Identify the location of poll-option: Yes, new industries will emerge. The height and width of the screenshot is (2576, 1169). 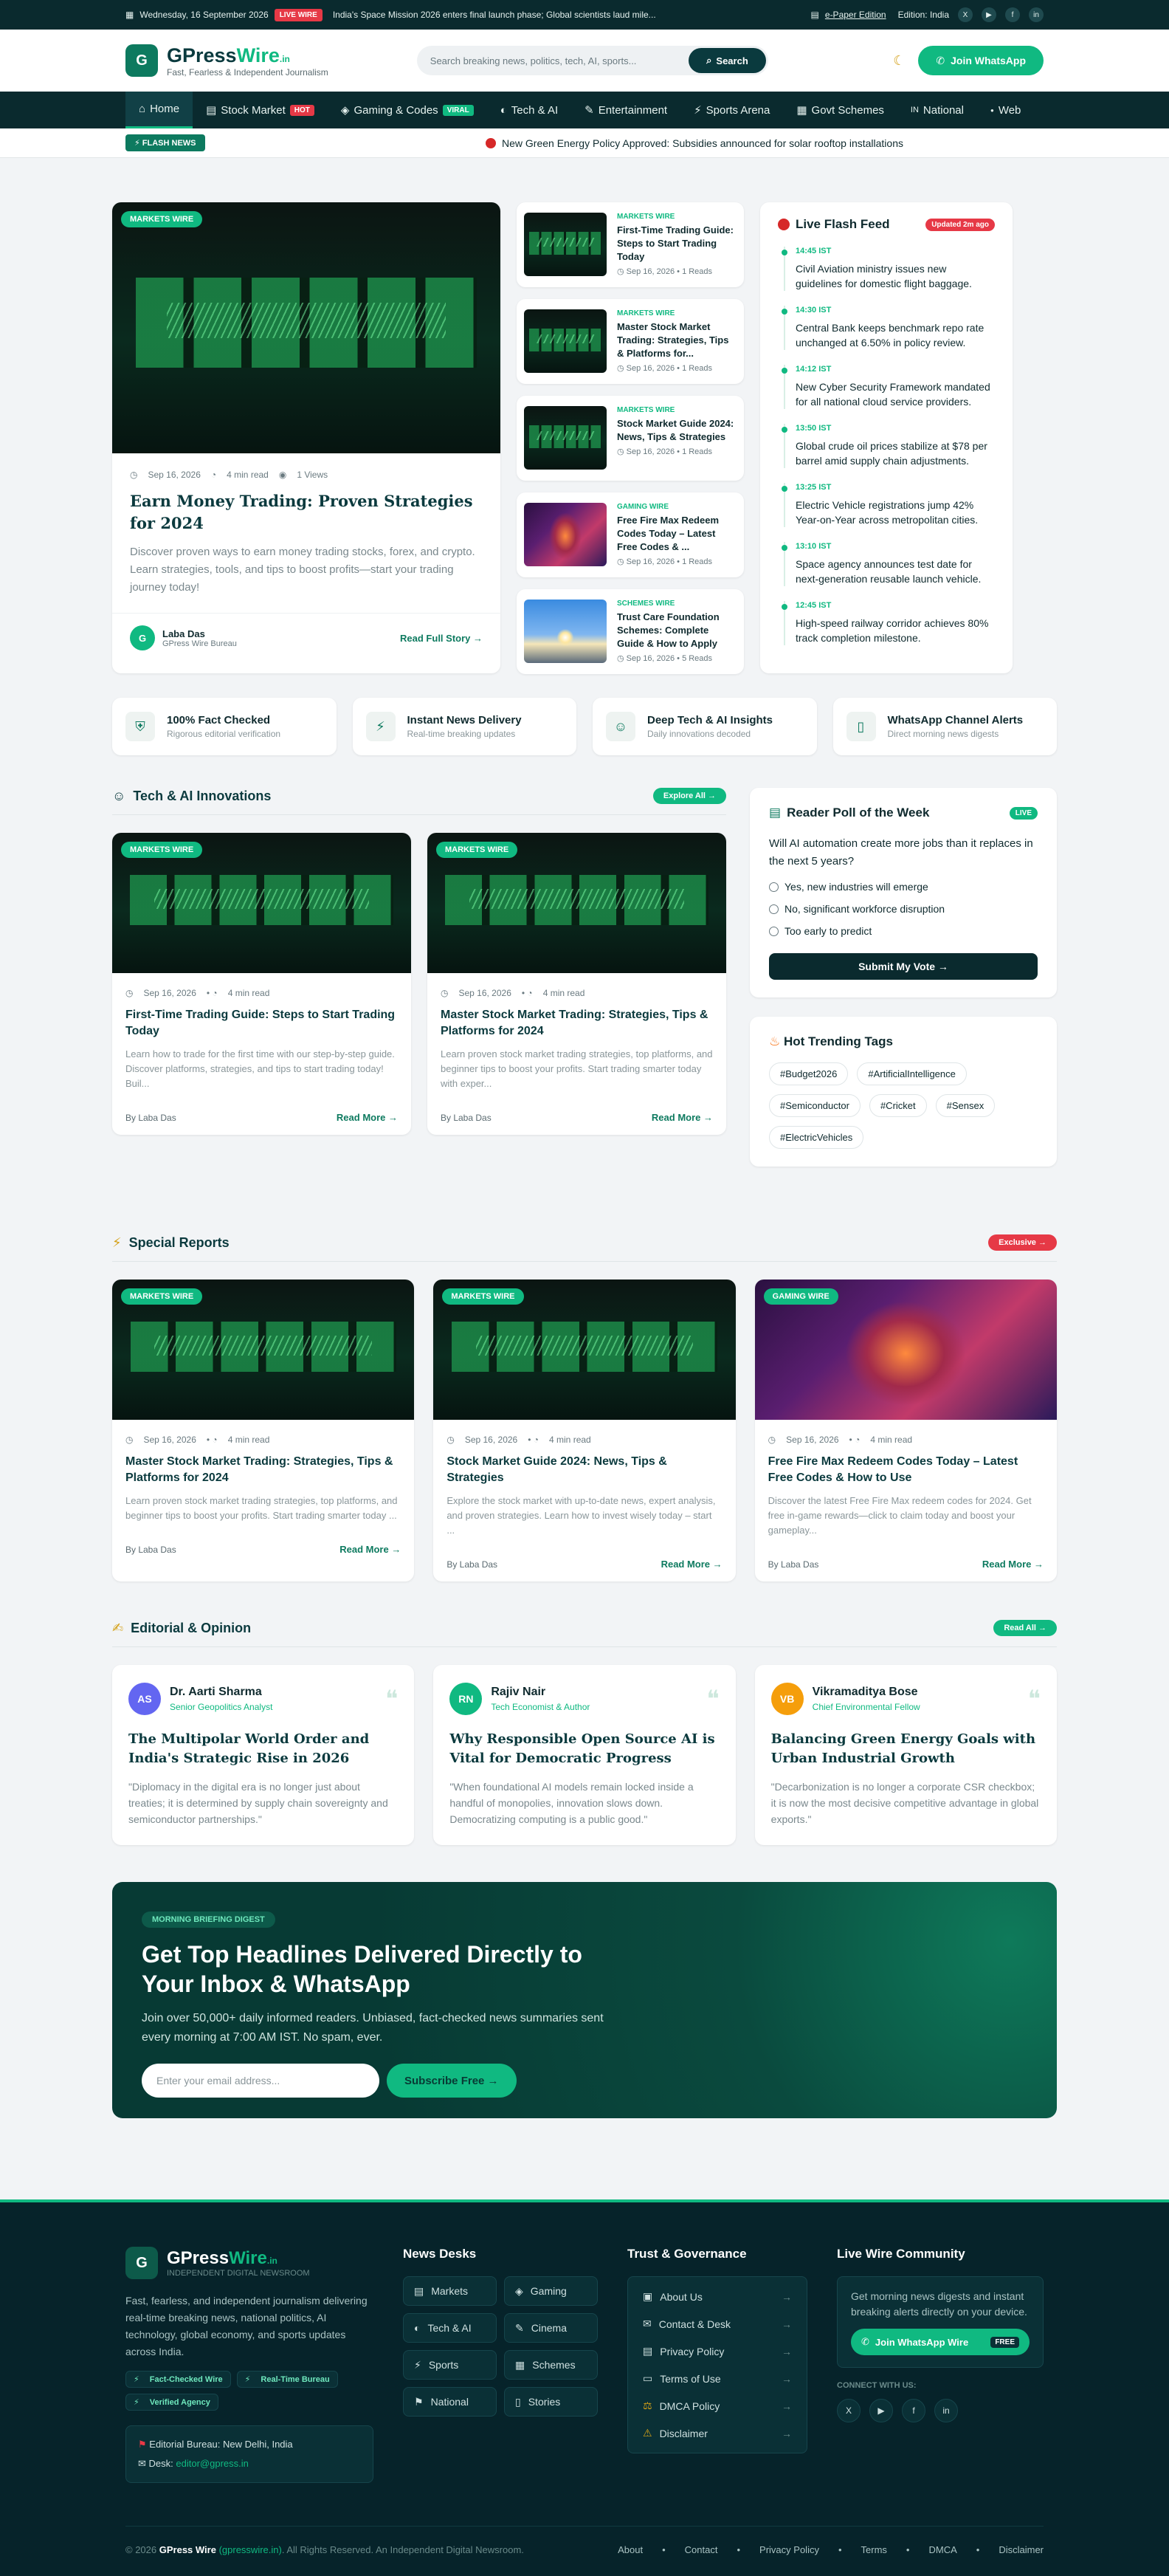
(903, 887).